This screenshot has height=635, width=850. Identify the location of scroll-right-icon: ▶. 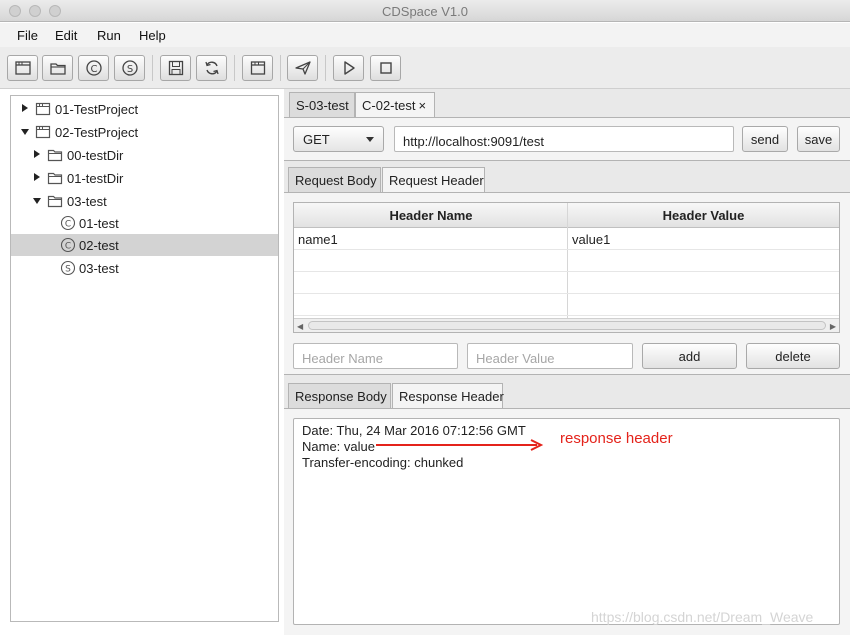
(833, 326).